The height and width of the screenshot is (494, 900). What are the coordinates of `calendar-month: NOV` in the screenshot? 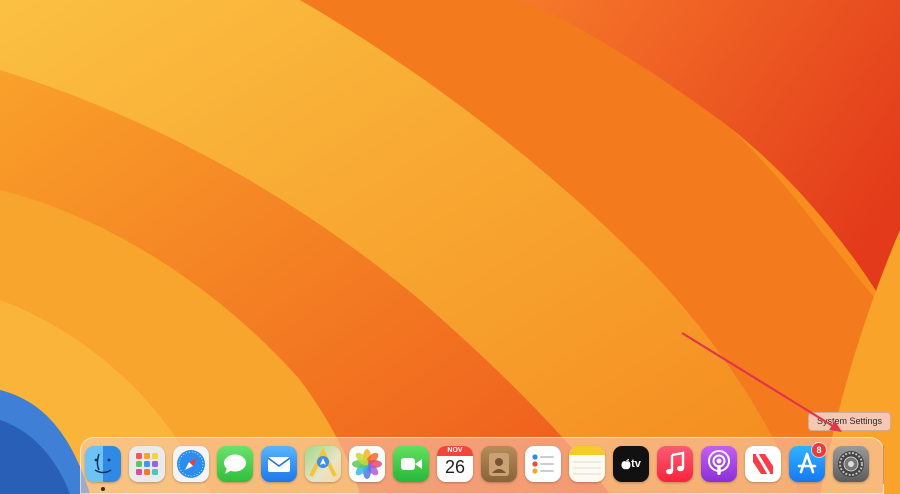 It's located at (455, 450).